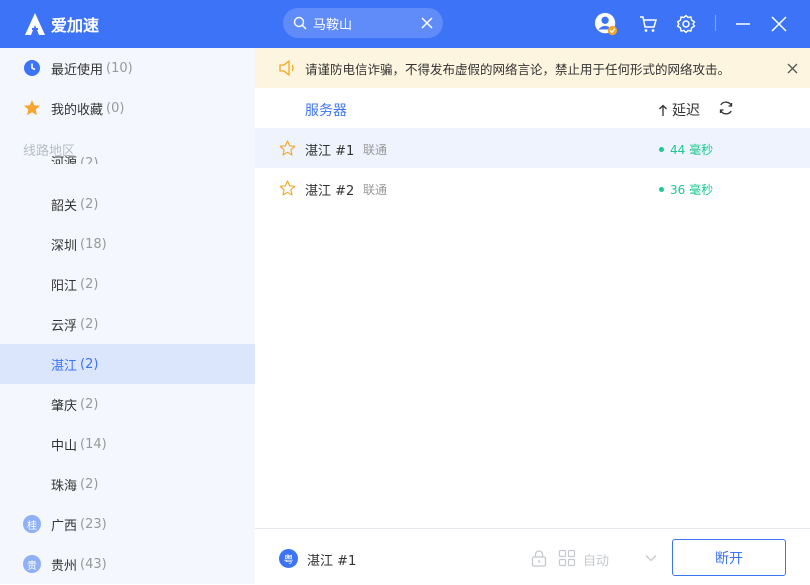 The width and height of the screenshot is (810, 585). I want to click on connected-region-badge: 粤, so click(288, 558).